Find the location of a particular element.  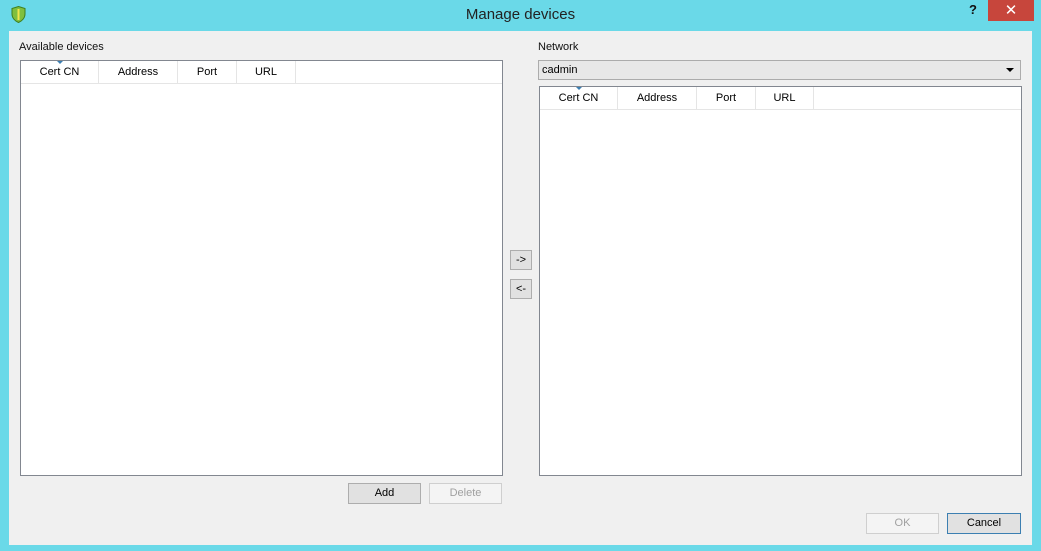

move-left-button: <- is located at coordinates (521, 289).